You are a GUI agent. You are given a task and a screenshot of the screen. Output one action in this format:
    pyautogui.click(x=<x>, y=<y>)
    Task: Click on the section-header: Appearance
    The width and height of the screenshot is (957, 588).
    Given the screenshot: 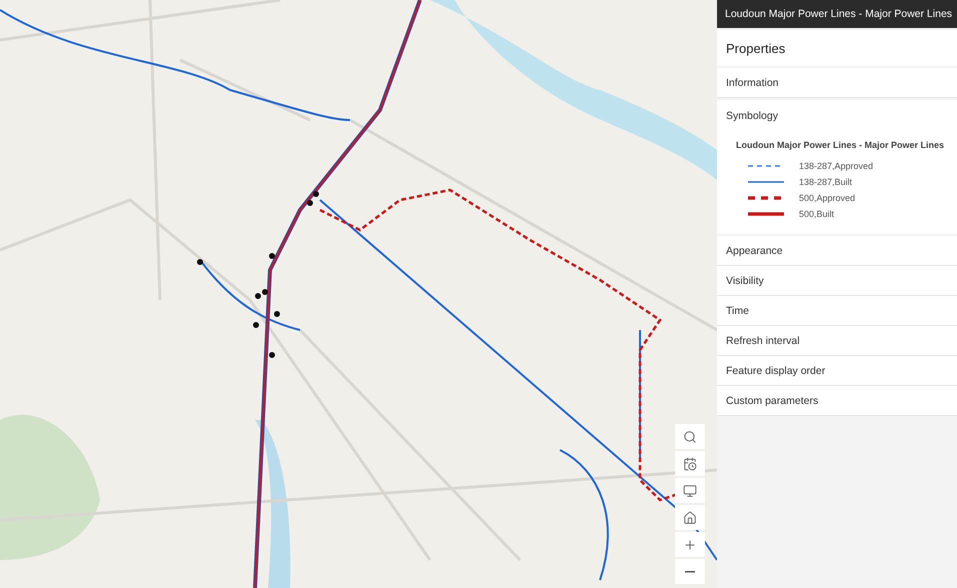 What is the action you would take?
    pyautogui.click(x=837, y=251)
    